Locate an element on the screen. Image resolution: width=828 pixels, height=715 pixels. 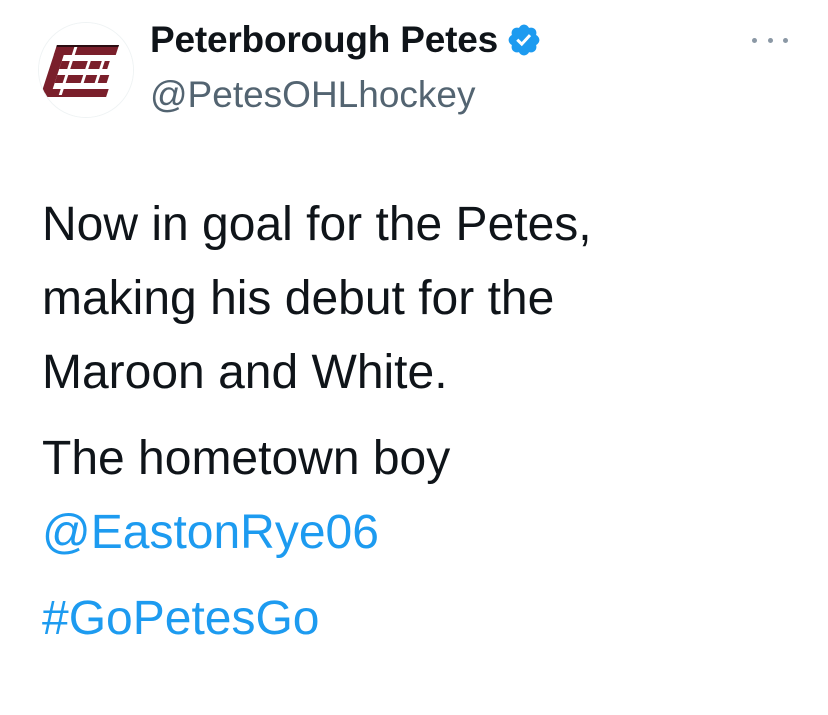
avatar is located at coordinates (86, 70).